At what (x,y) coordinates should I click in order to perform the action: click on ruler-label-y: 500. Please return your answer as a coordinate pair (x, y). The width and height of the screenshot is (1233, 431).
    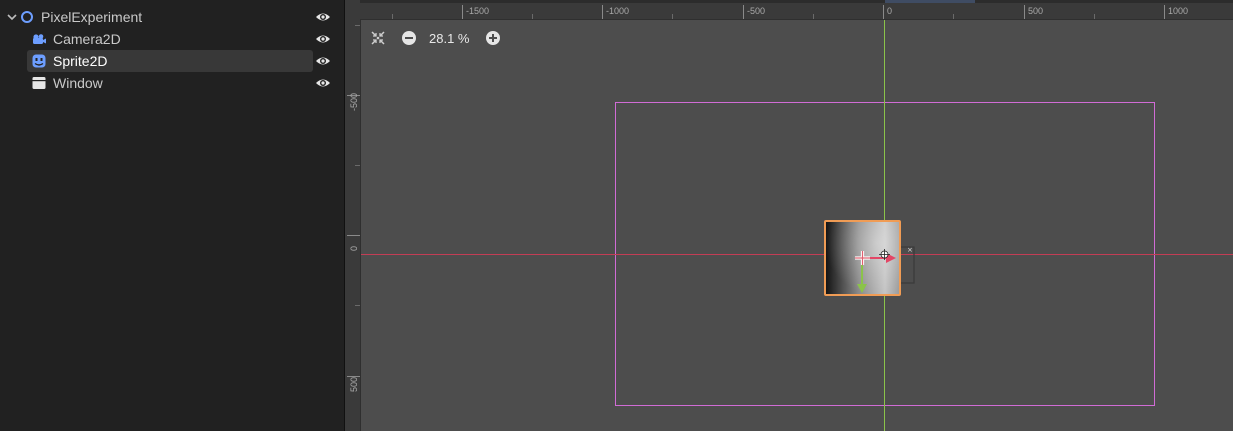
    Looking at the image, I should click on (354, 384).